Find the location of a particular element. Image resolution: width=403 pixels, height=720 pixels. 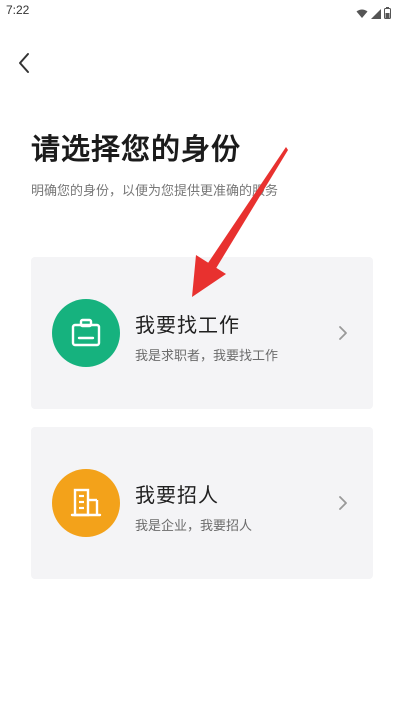

job-seeker-title: 我要找工作 is located at coordinates (187, 325).